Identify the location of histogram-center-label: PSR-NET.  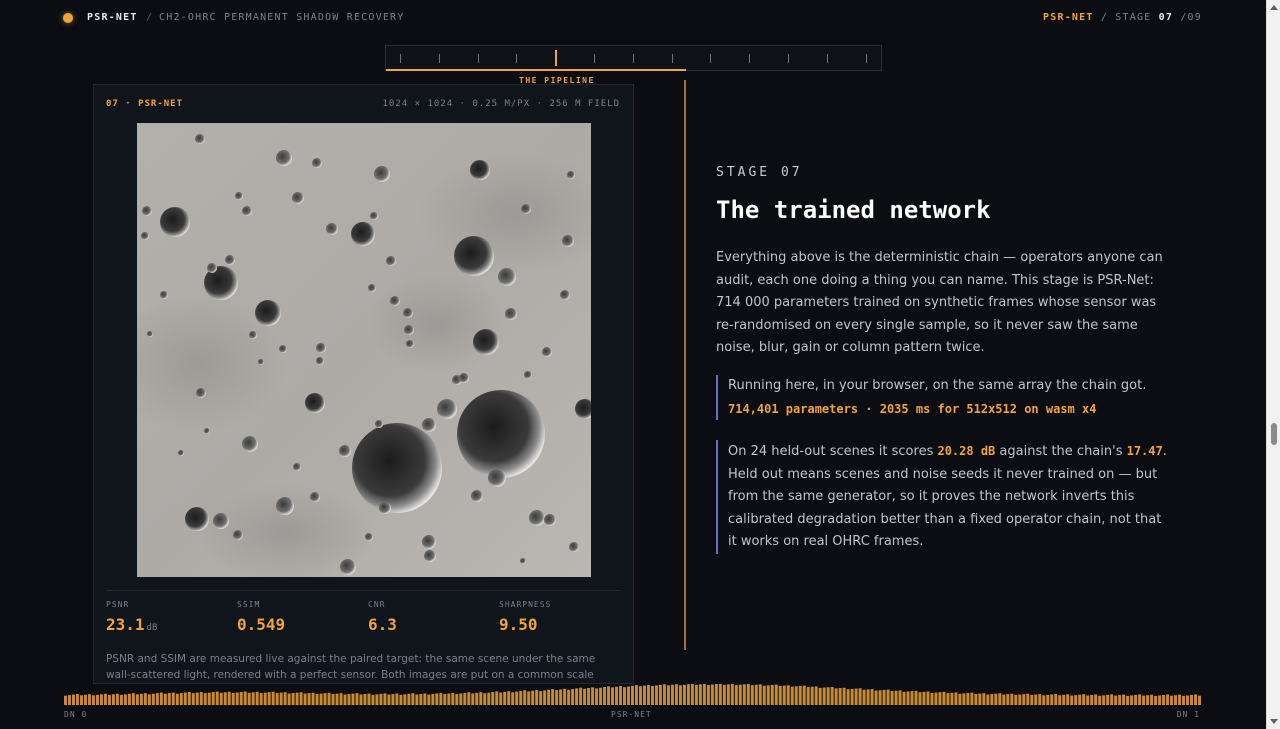
(631, 714).